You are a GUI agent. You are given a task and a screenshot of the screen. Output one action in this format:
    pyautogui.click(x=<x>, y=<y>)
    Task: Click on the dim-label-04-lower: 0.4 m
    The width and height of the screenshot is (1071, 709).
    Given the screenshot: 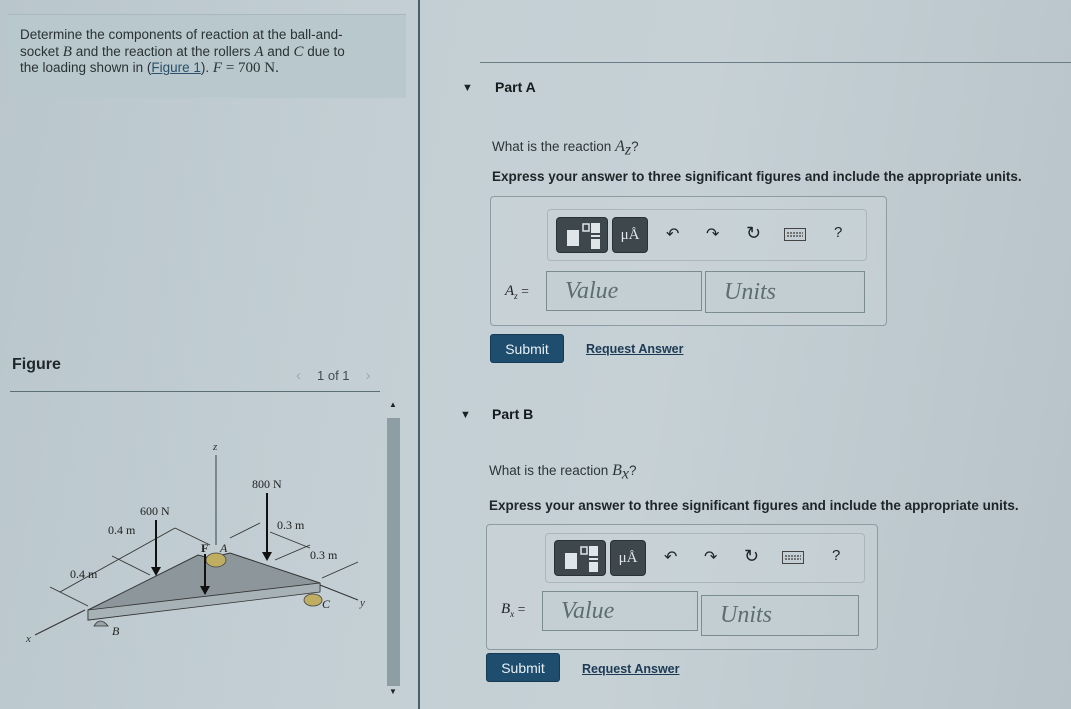 What is the action you would take?
    pyautogui.click(x=84, y=574)
    